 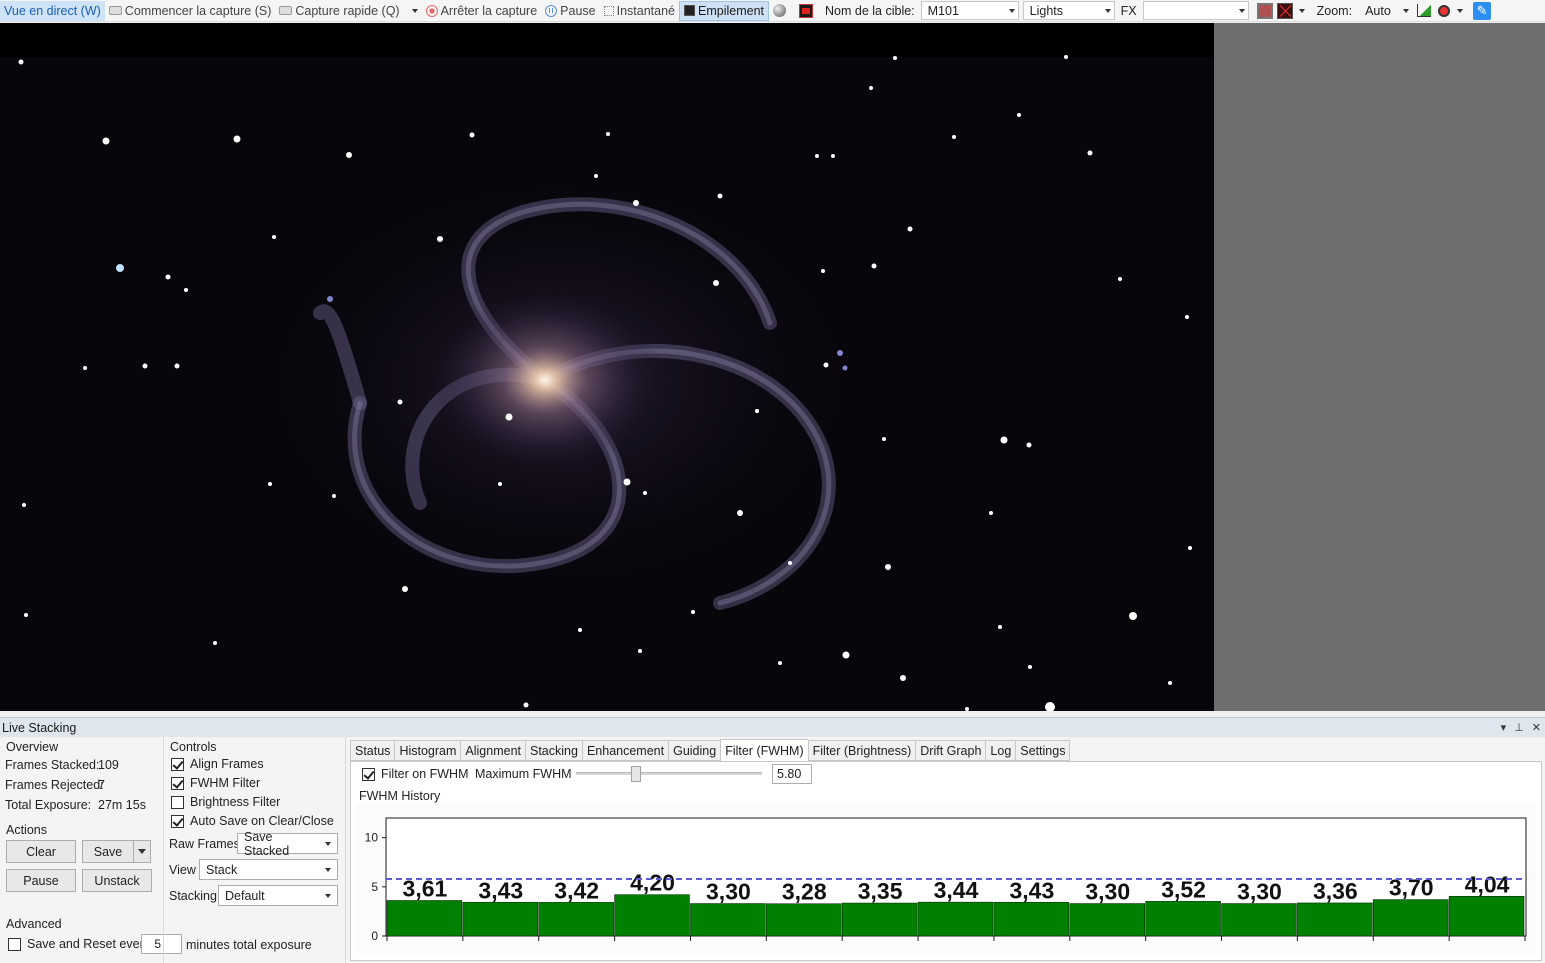 What do you see at coordinates (635, 774) in the screenshot?
I see `max-fwhm-slider-thumb` at bounding box center [635, 774].